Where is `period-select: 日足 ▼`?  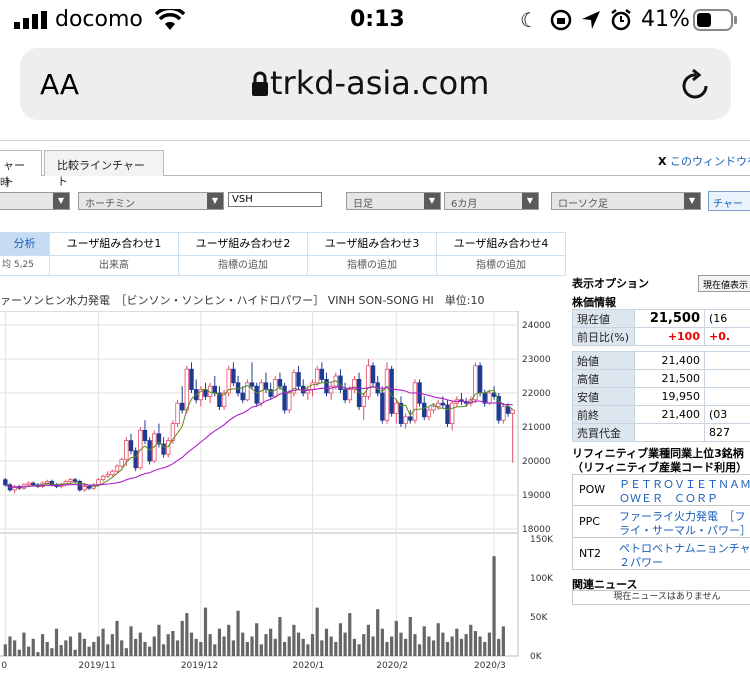 period-select: 日足 ▼ is located at coordinates (393, 201).